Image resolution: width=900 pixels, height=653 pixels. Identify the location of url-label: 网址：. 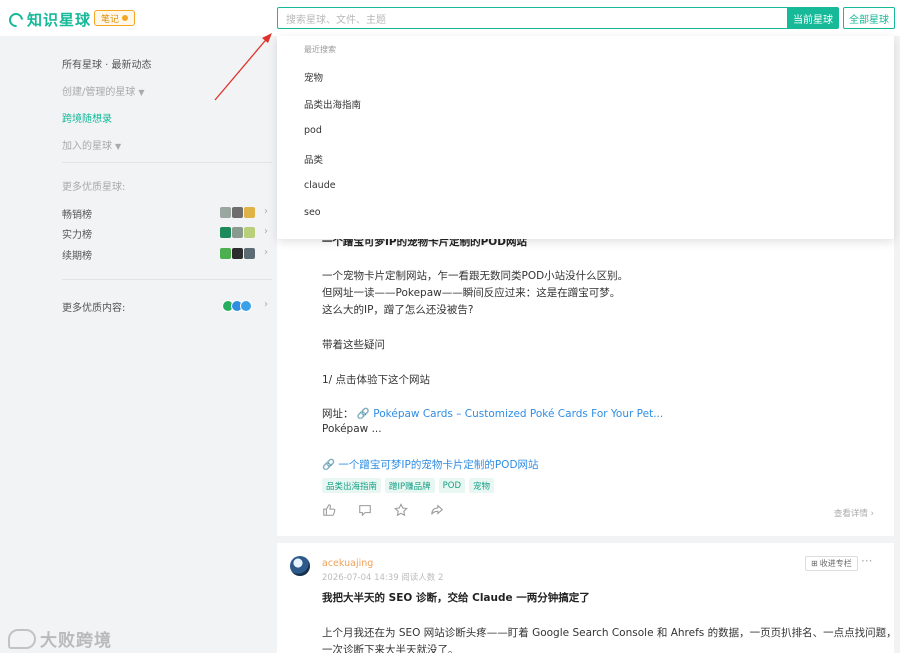
(338, 414).